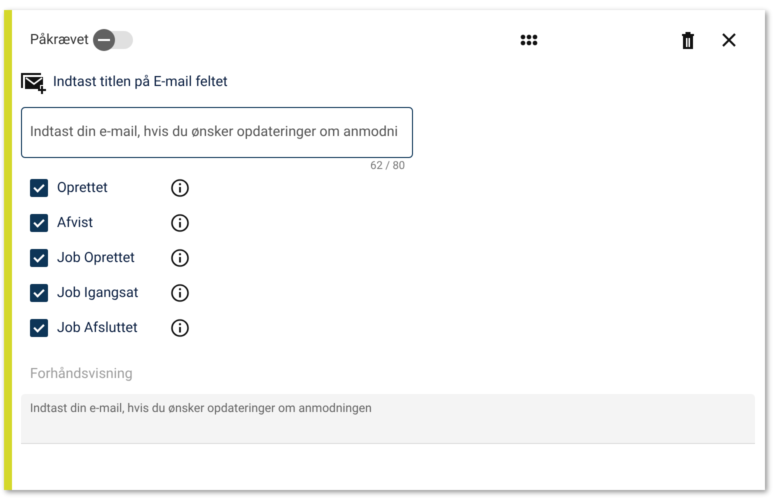  Describe the element at coordinates (529, 40) in the screenshot. I see `drag-handle-icon` at that location.